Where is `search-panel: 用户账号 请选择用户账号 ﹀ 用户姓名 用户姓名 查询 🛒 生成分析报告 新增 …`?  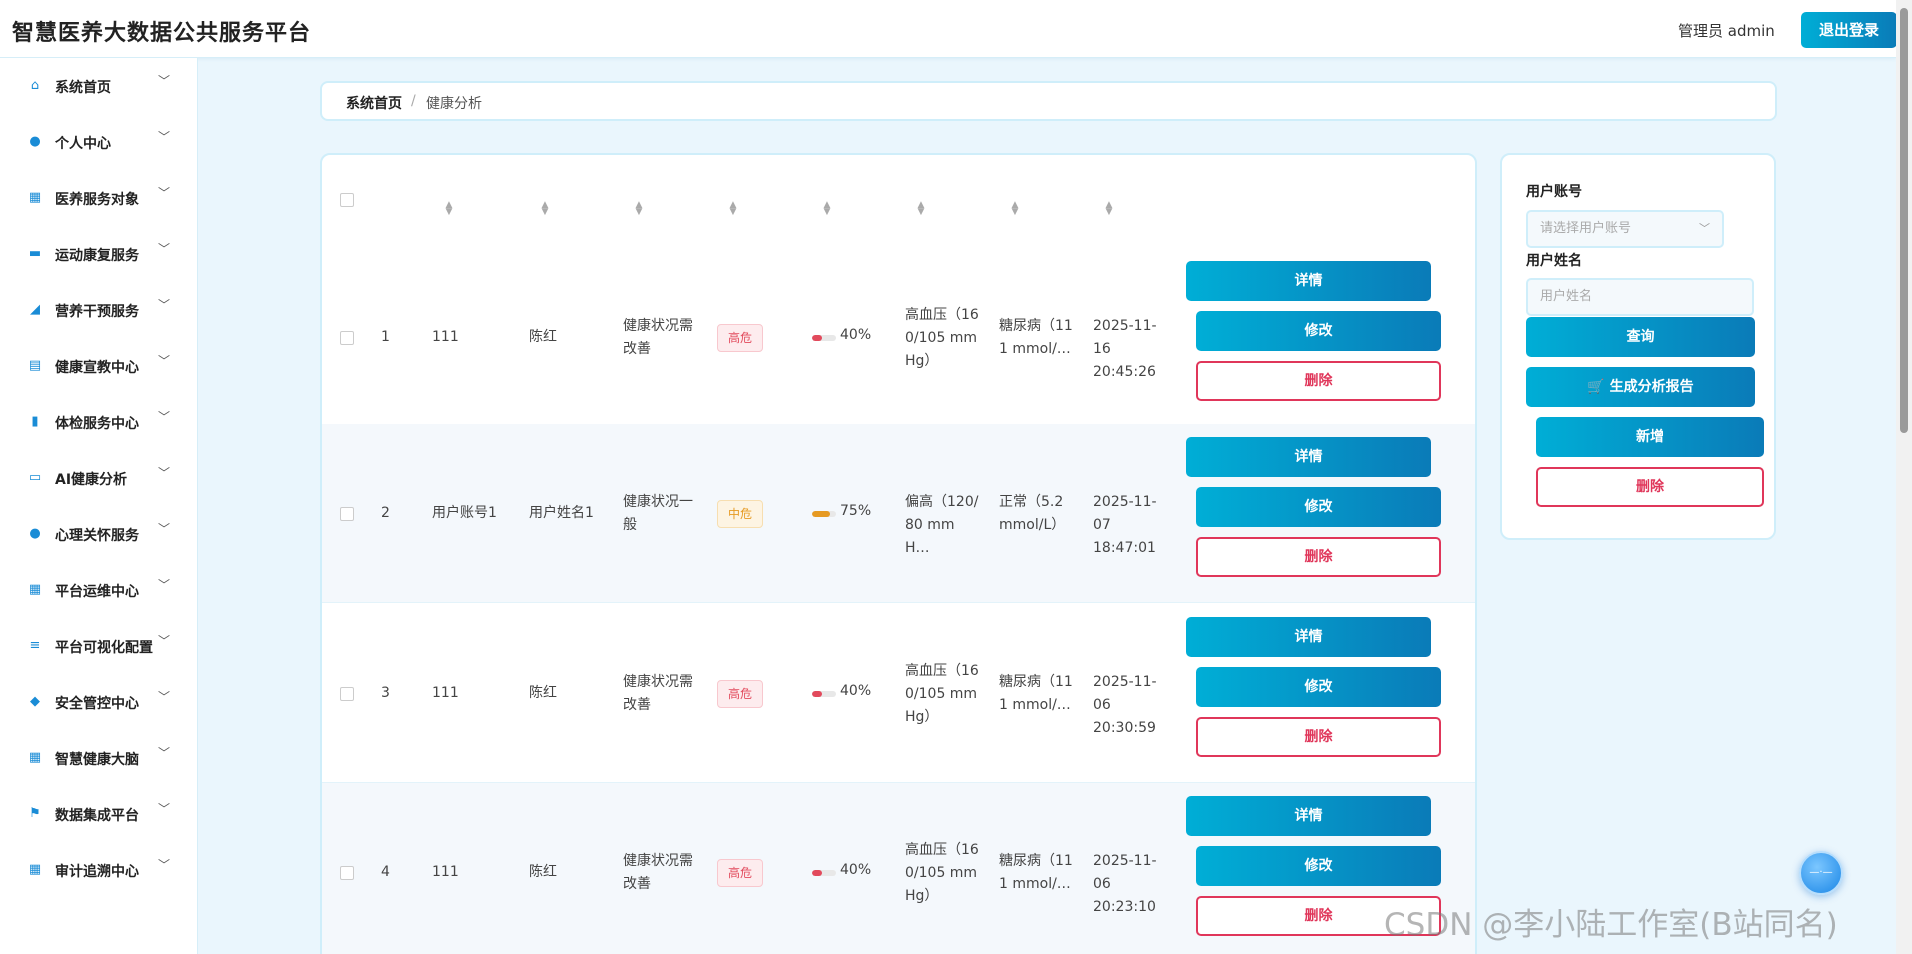 search-panel: 用户账号 请选择用户账号 ﹀ 用户姓名 用户姓名 查询 🛒 生成分析报告 新增 … is located at coordinates (1638, 346).